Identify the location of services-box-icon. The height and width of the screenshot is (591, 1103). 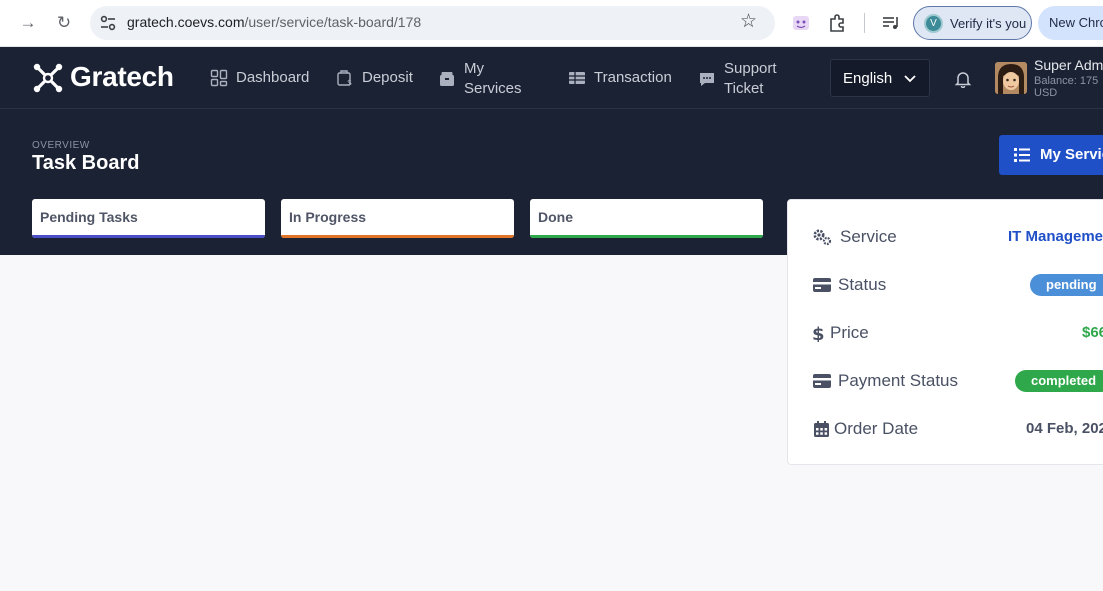
(447, 79).